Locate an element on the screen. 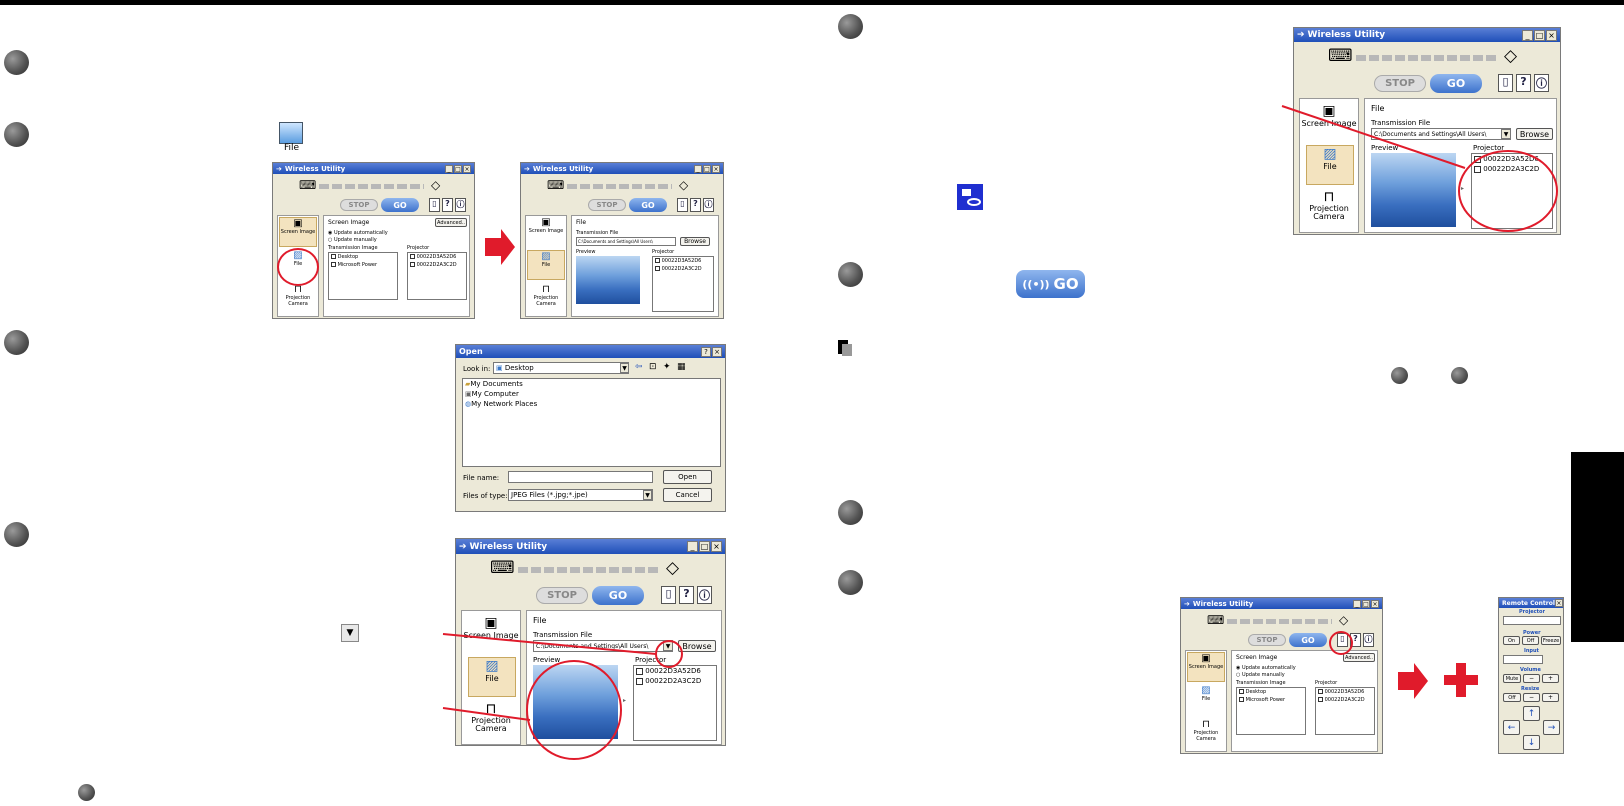 This screenshot has height=806, width=1624. volume-down-button: − is located at coordinates (1531, 678).